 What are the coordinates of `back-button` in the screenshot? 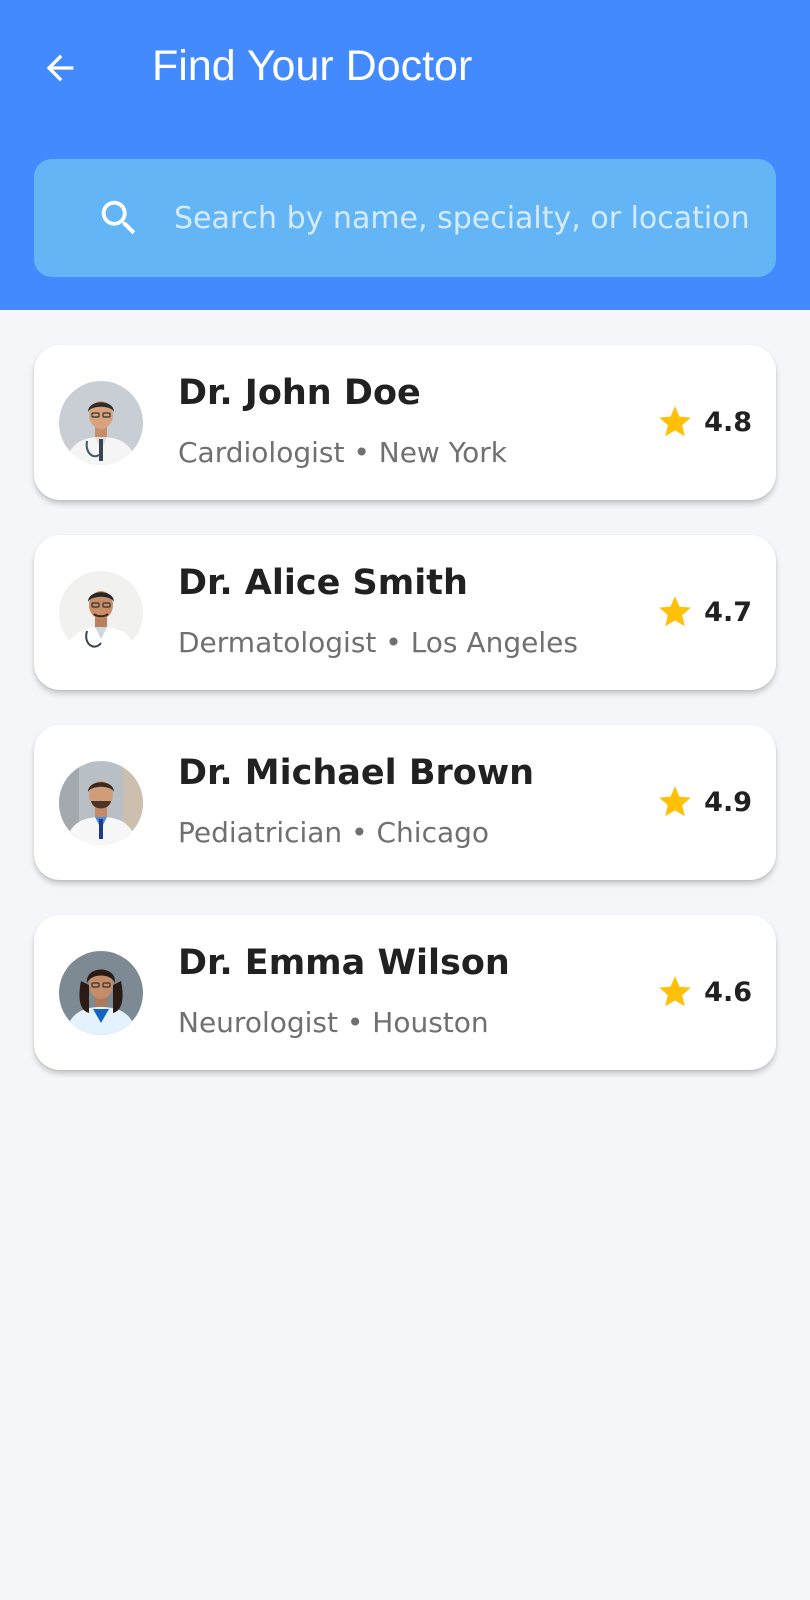 It's located at (60, 68).